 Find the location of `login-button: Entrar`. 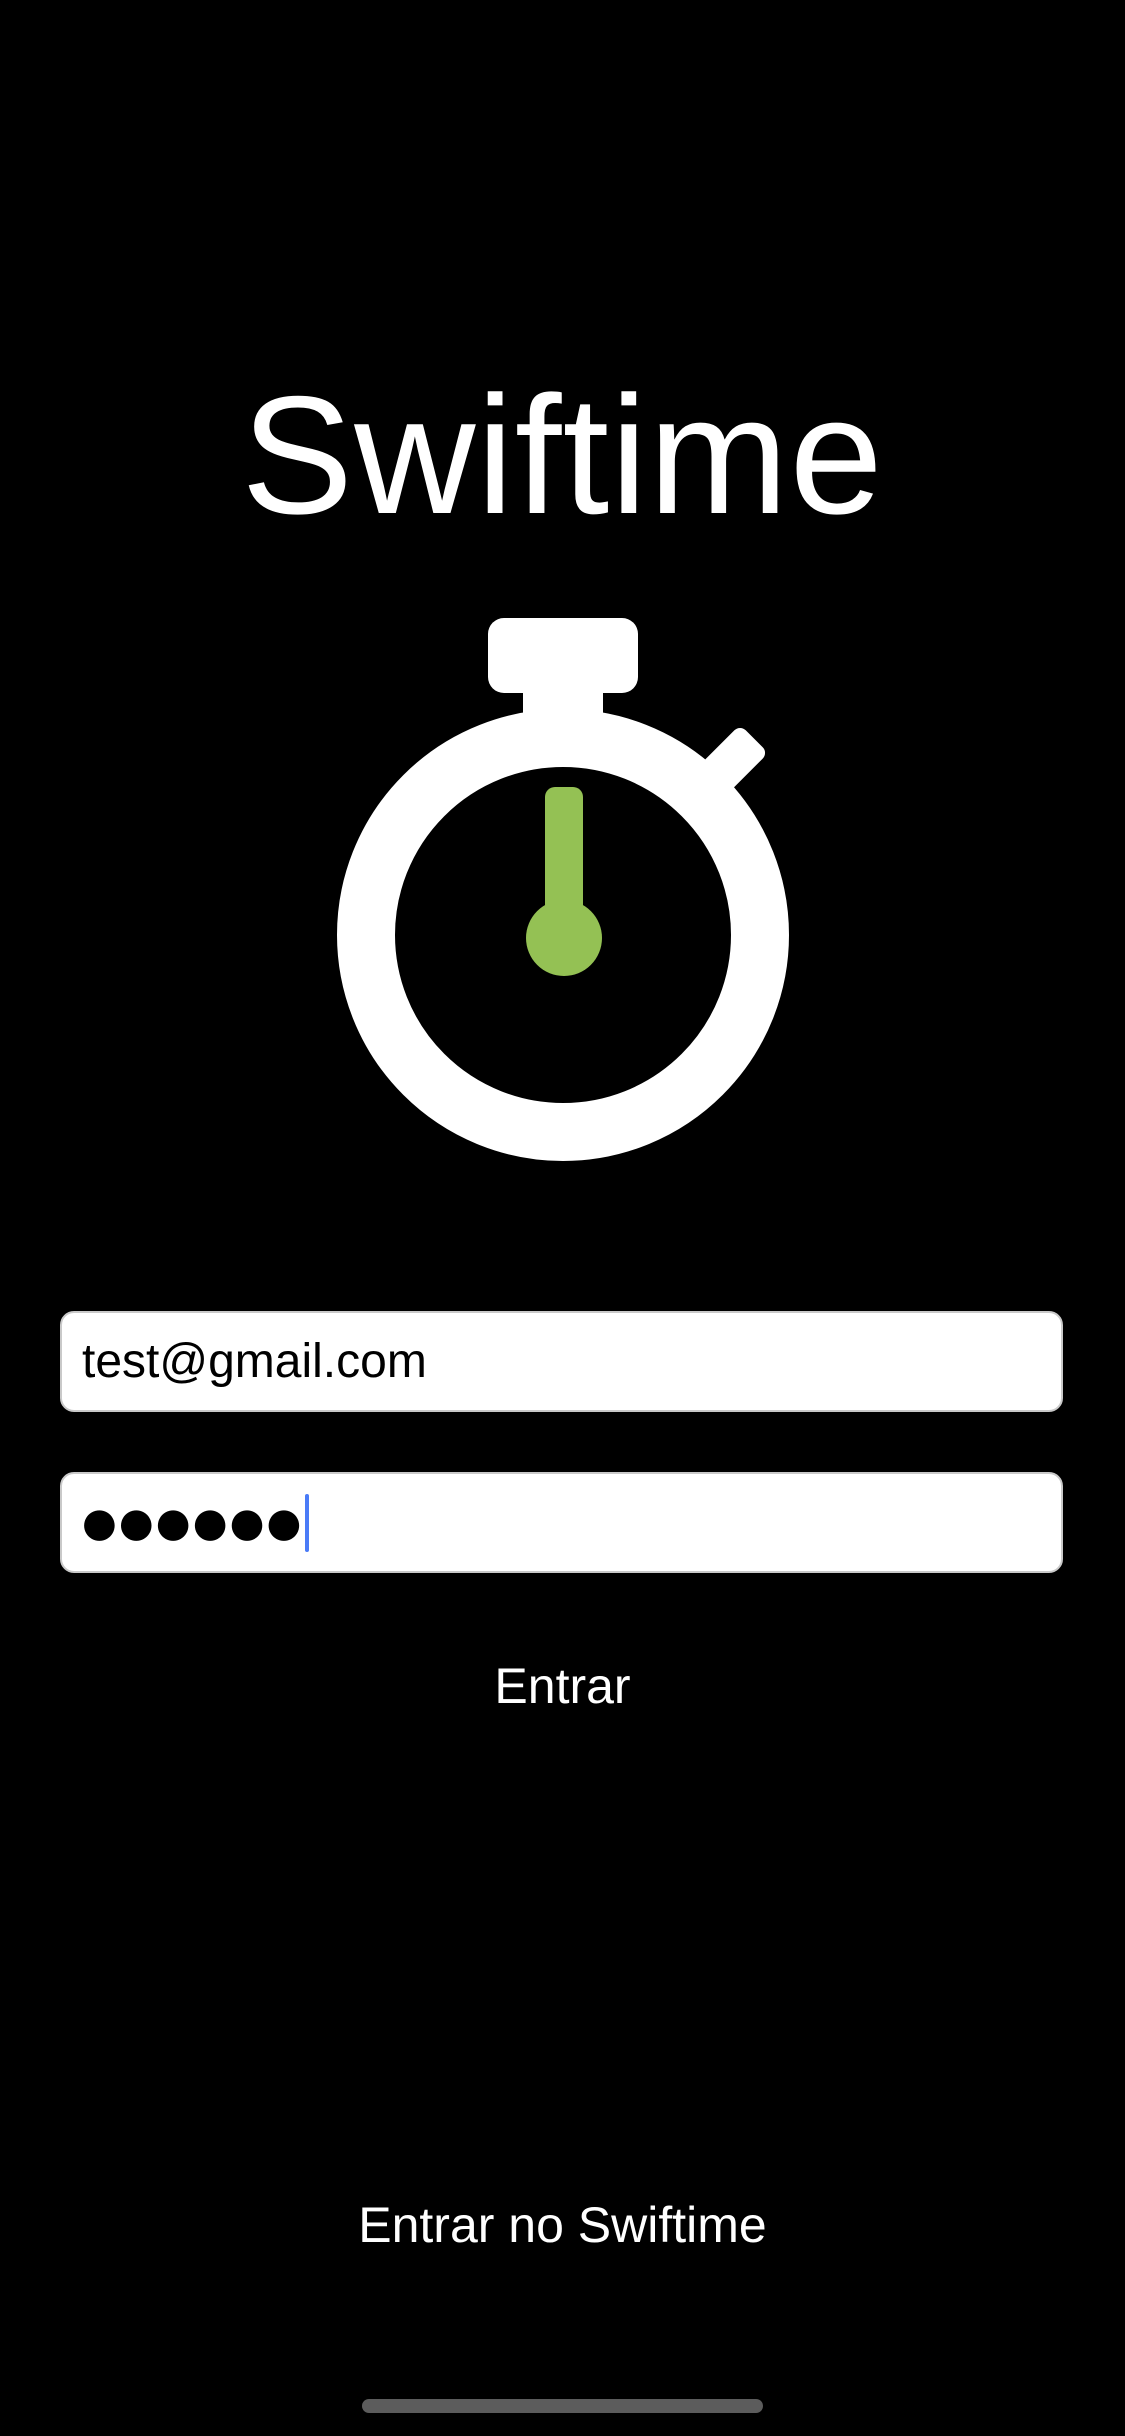

login-button: Entrar is located at coordinates (562, 1686).